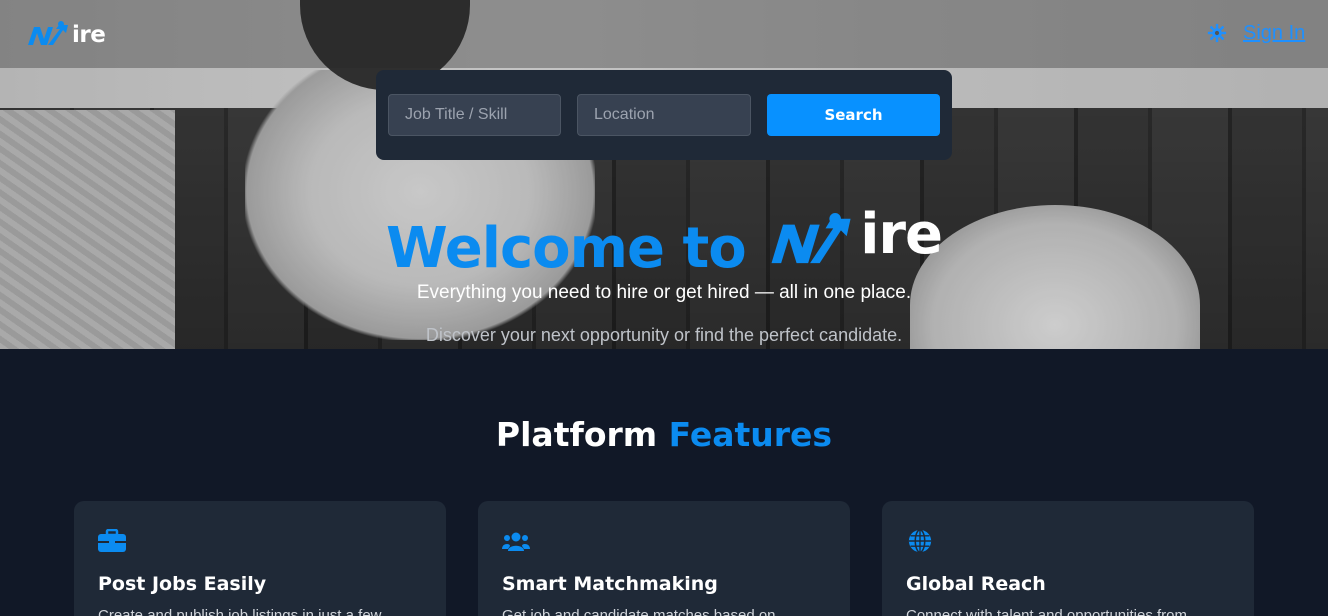 The height and width of the screenshot is (616, 1328). I want to click on feature-text: Get job and candidate matches based on, so click(639, 611).